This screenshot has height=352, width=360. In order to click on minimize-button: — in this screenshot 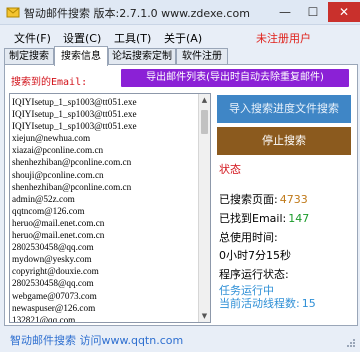, I will do `click(285, 12)`.